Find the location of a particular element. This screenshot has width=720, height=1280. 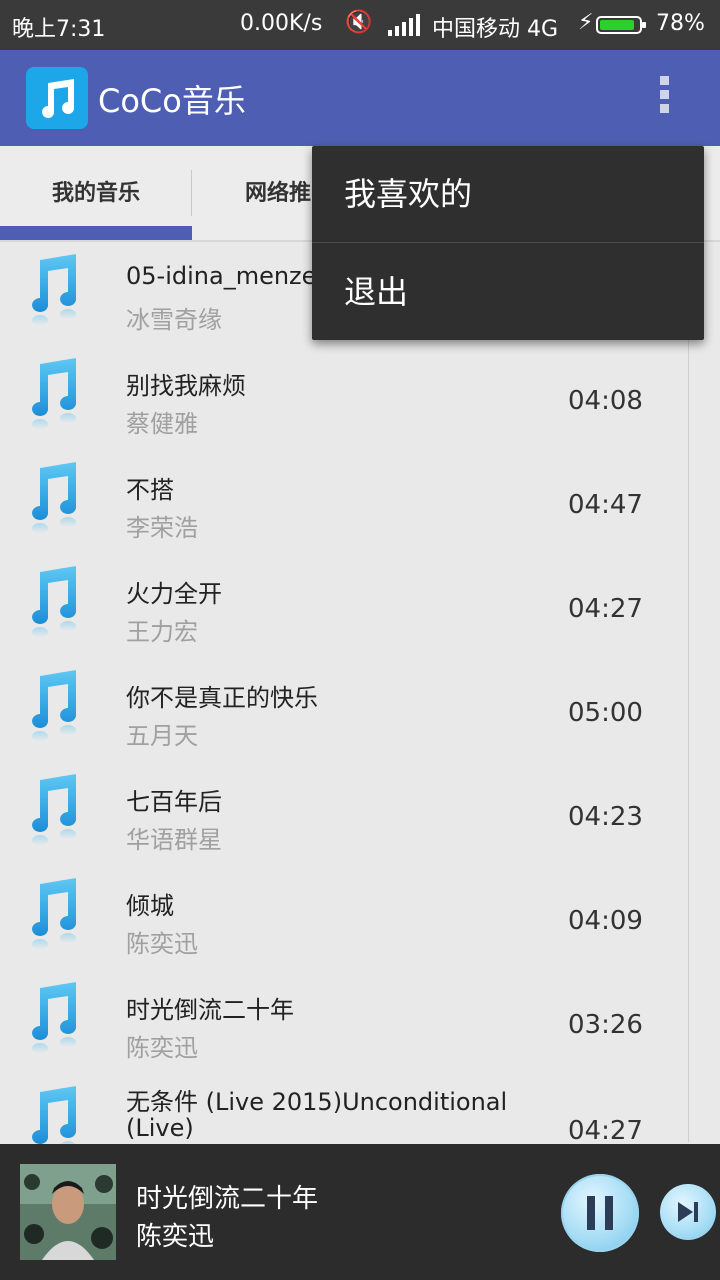

song-duration: 05:00 is located at coordinates (605, 713).